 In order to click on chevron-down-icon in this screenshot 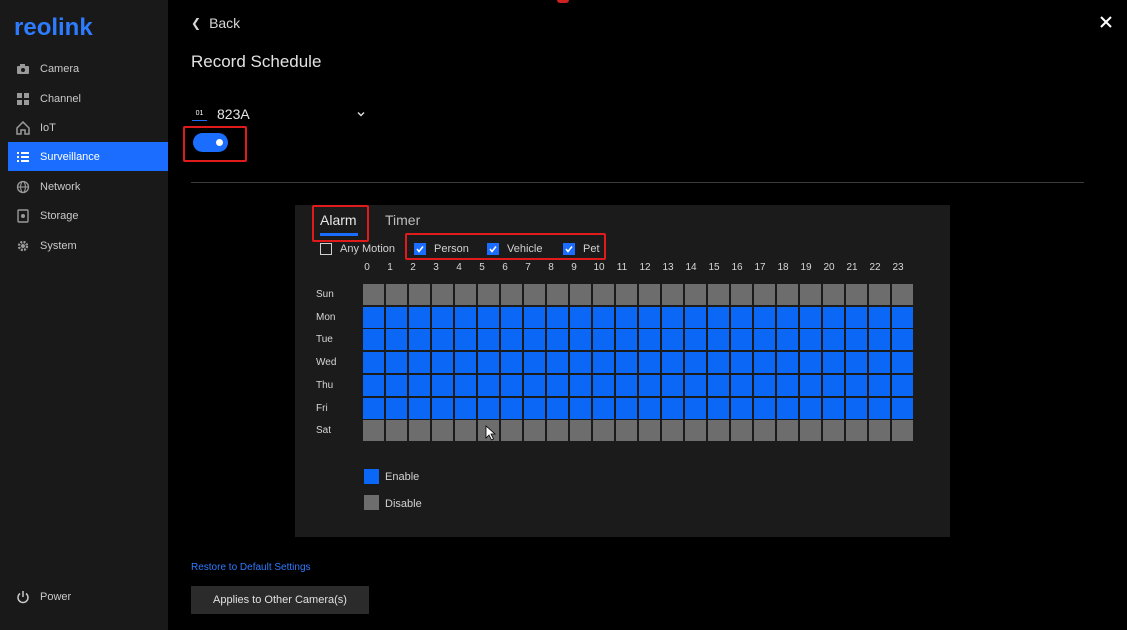, I will do `click(361, 114)`.